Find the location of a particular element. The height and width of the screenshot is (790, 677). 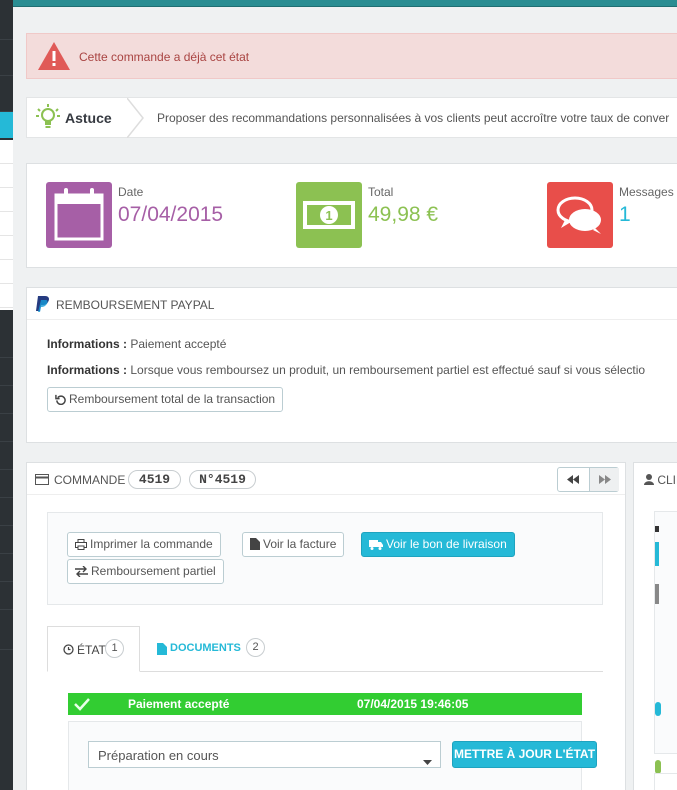

admin-sidebar is located at coordinates (6, 395).